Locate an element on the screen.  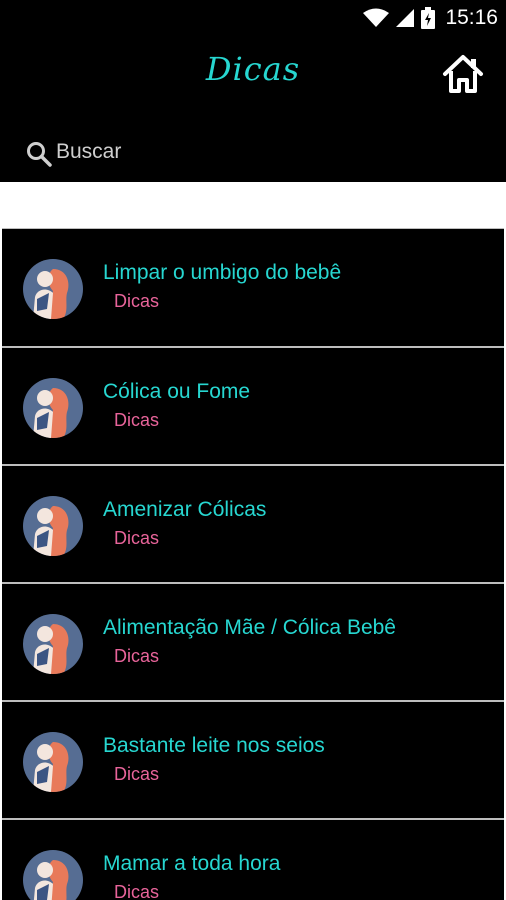
list-item: Cólica ou Fome Dicas is located at coordinates (253, 405).